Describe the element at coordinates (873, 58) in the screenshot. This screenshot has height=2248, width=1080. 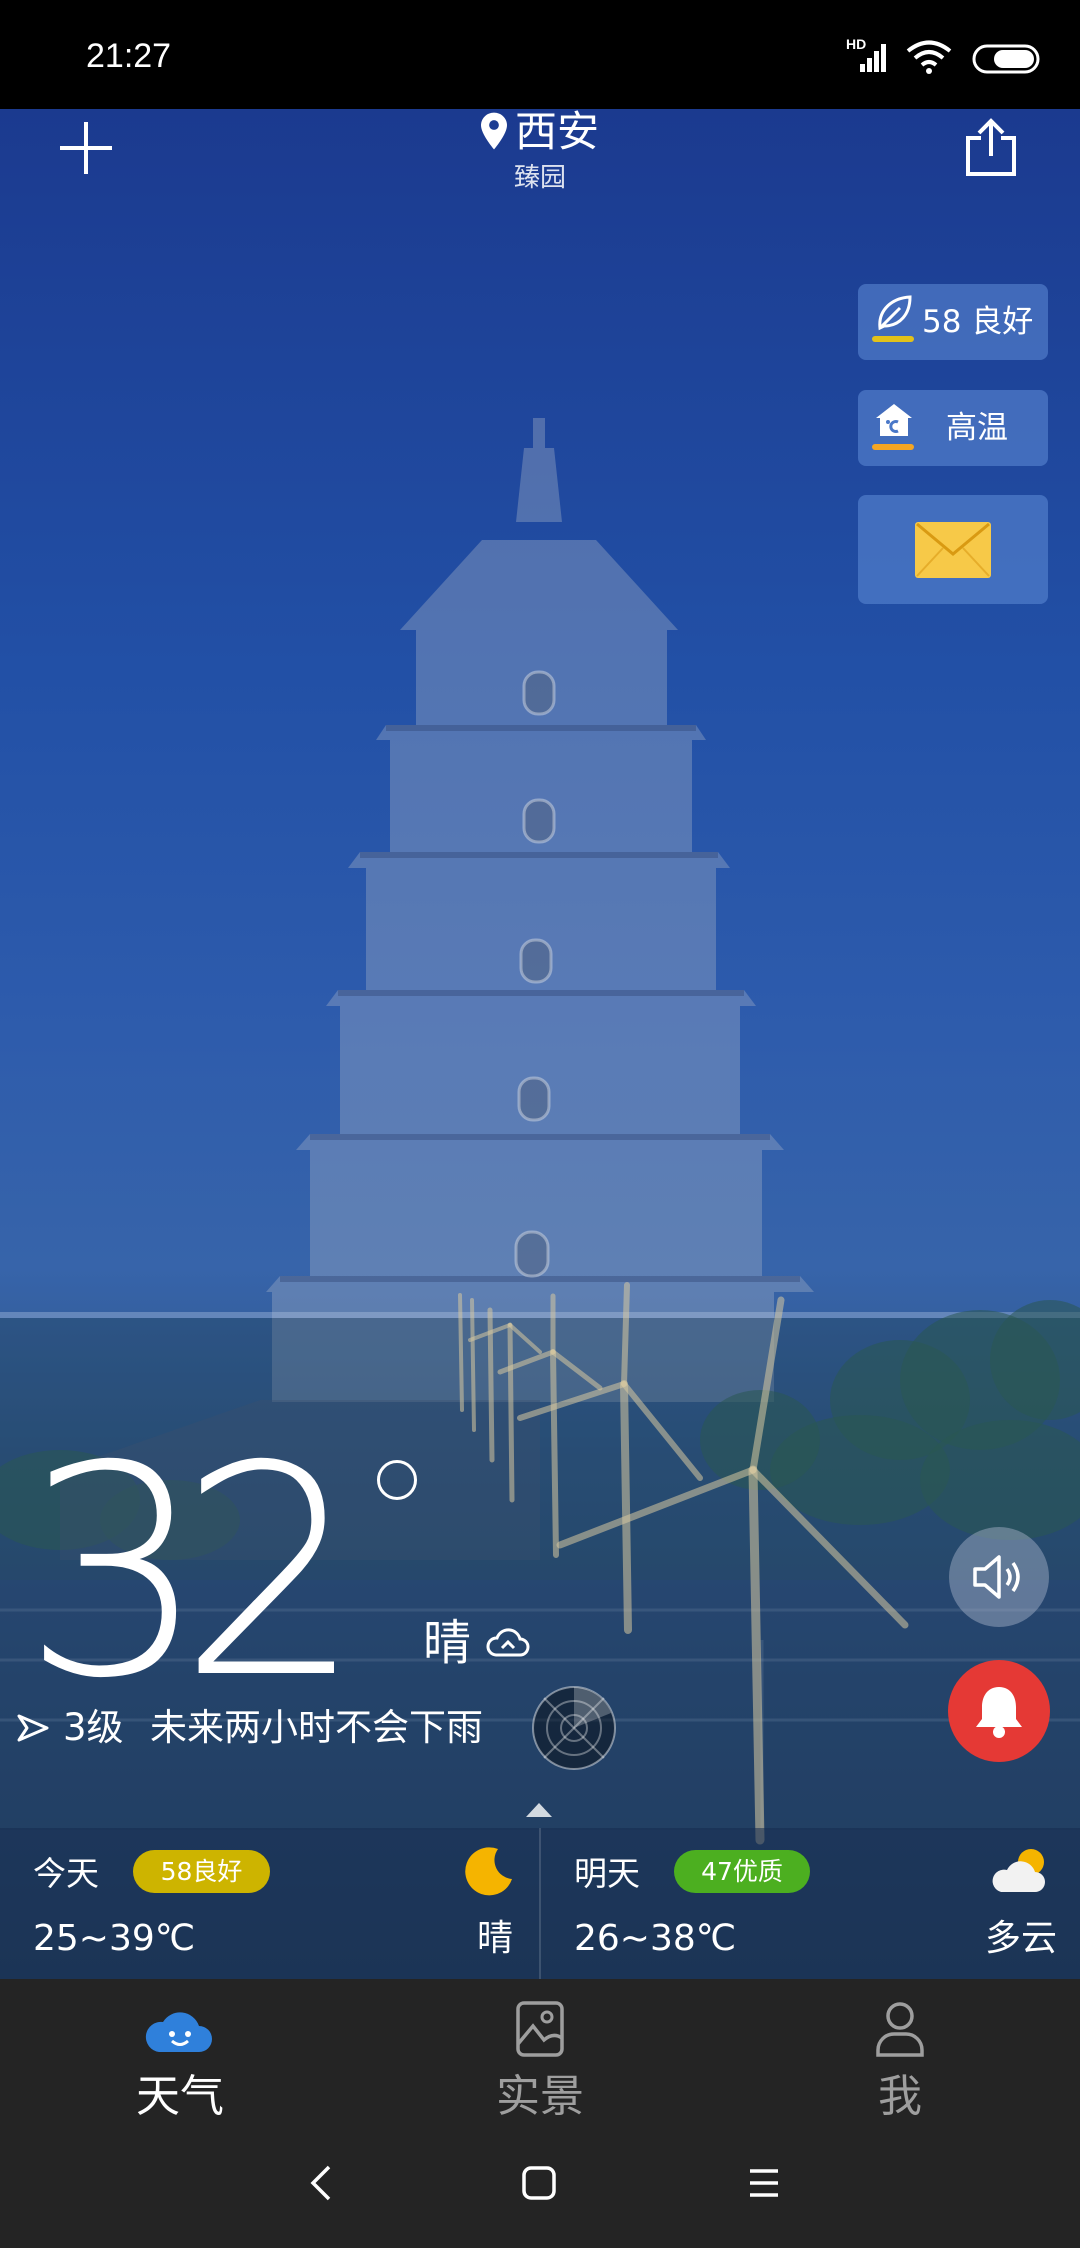
I see `signal-icon` at that location.